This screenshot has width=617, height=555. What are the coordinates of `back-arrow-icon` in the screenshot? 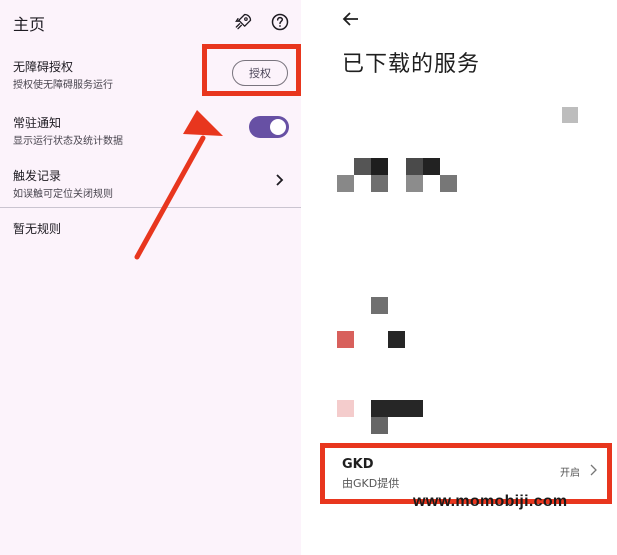 It's located at (351, 19).